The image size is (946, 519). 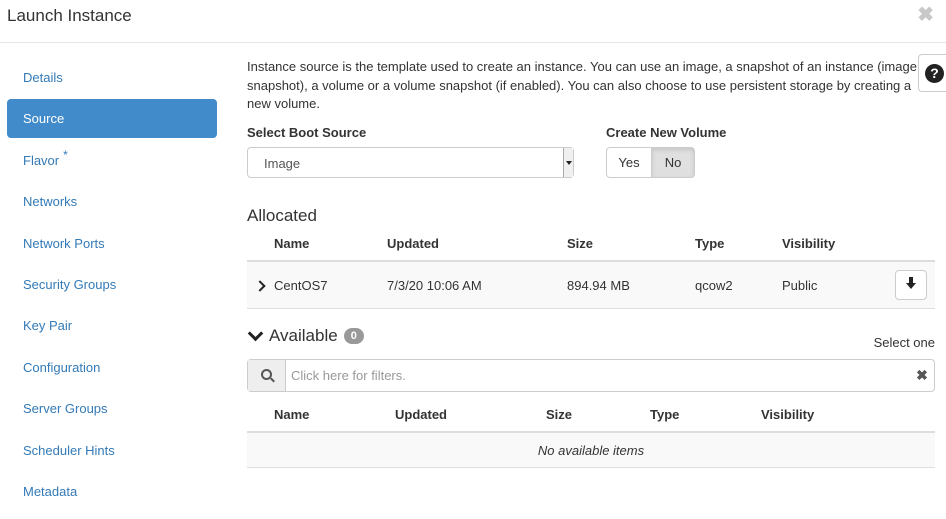 What do you see at coordinates (282, 215) in the screenshot?
I see `allocated-title: Allocated` at bounding box center [282, 215].